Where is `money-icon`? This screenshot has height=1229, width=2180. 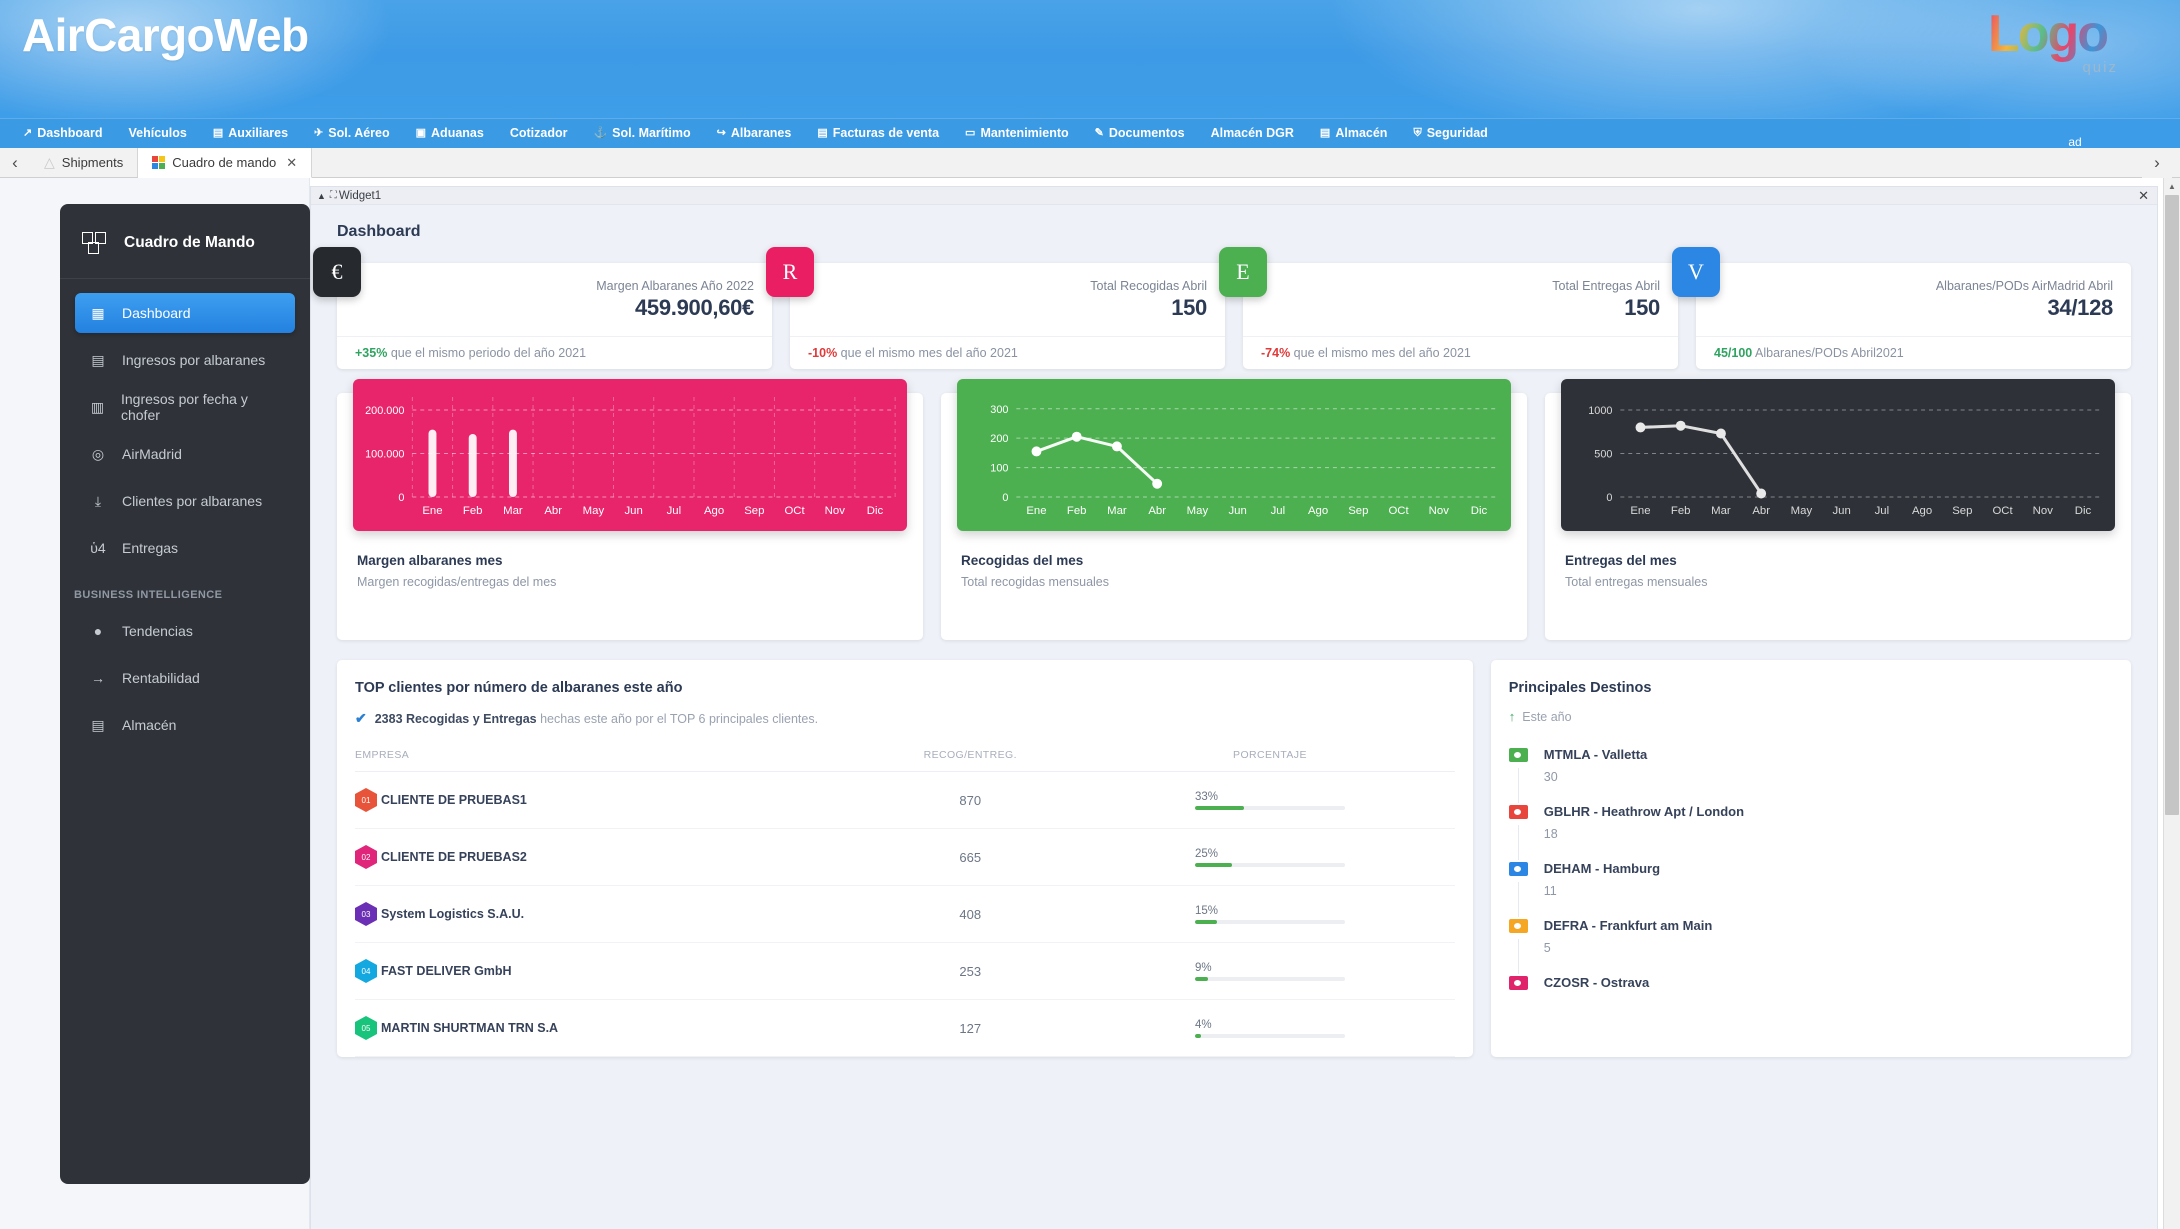
money-icon is located at coordinates (1519, 984).